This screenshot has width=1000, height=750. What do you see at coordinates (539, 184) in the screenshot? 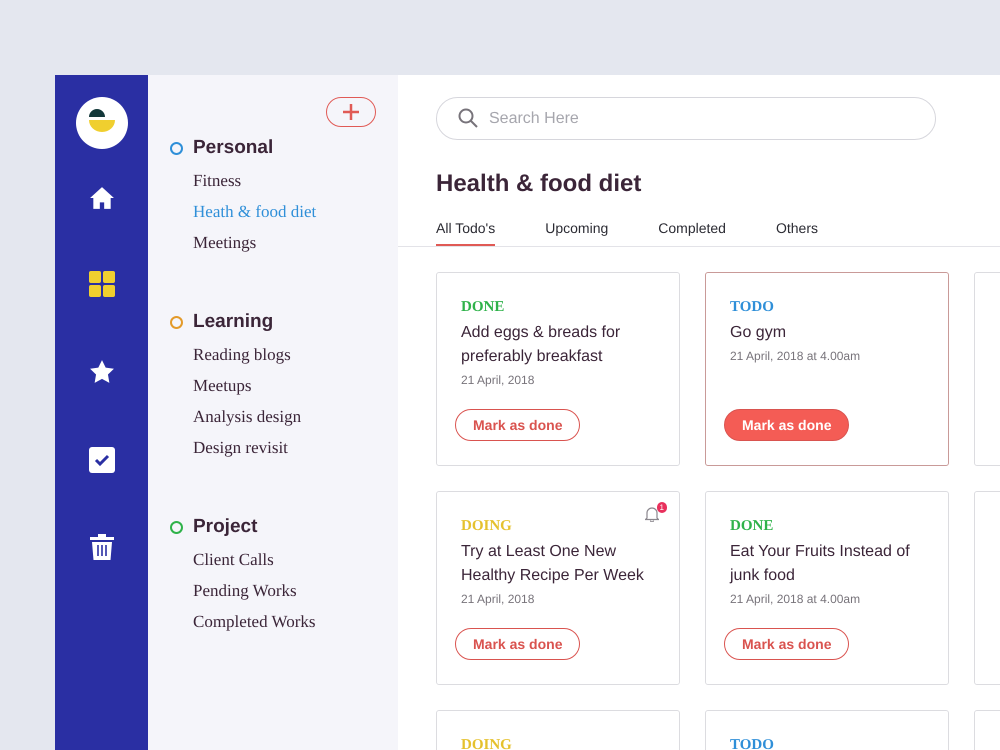
I see `page-title: Health & food diet` at bounding box center [539, 184].